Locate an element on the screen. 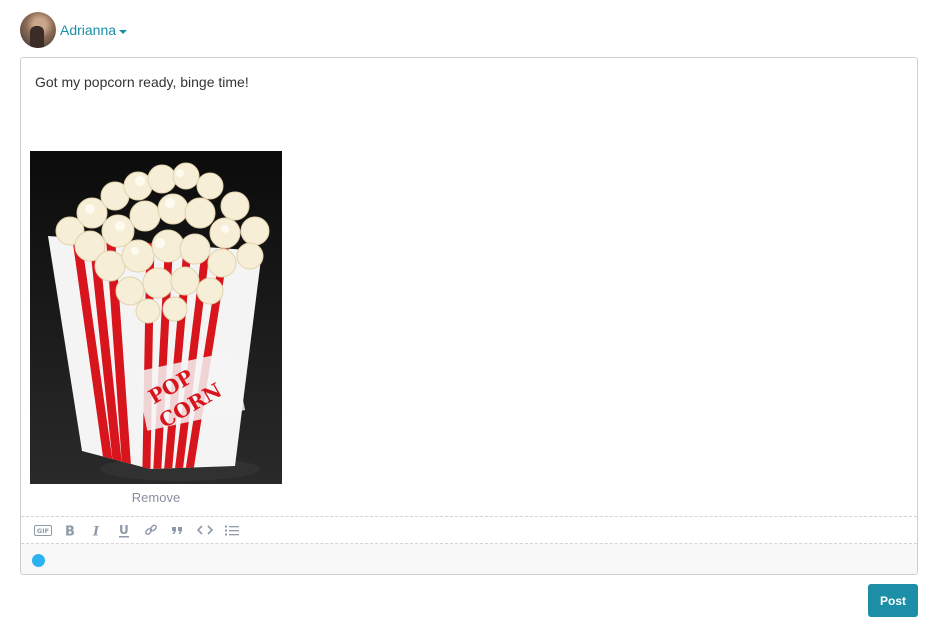 Image resolution: width=930 pixels, height=626 pixels. formatting-toolbar: GIF B I U is located at coordinates (469, 530).